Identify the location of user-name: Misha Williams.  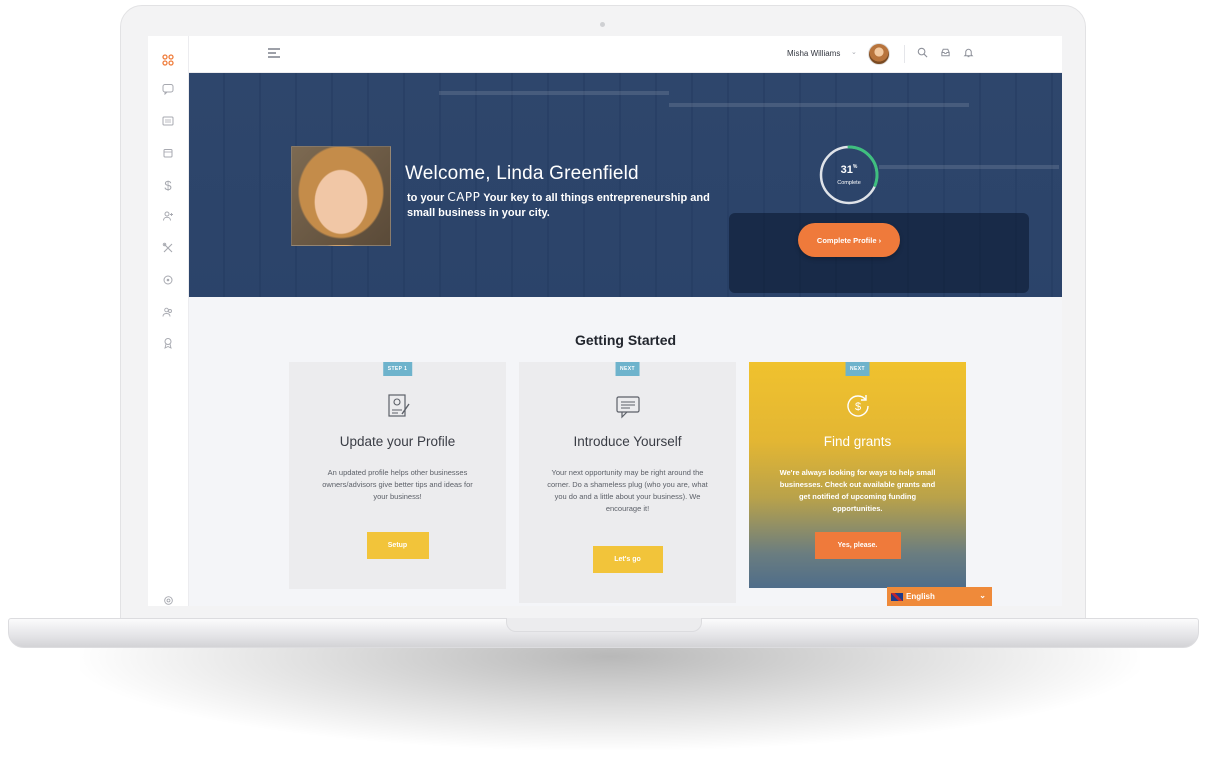
(813, 53).